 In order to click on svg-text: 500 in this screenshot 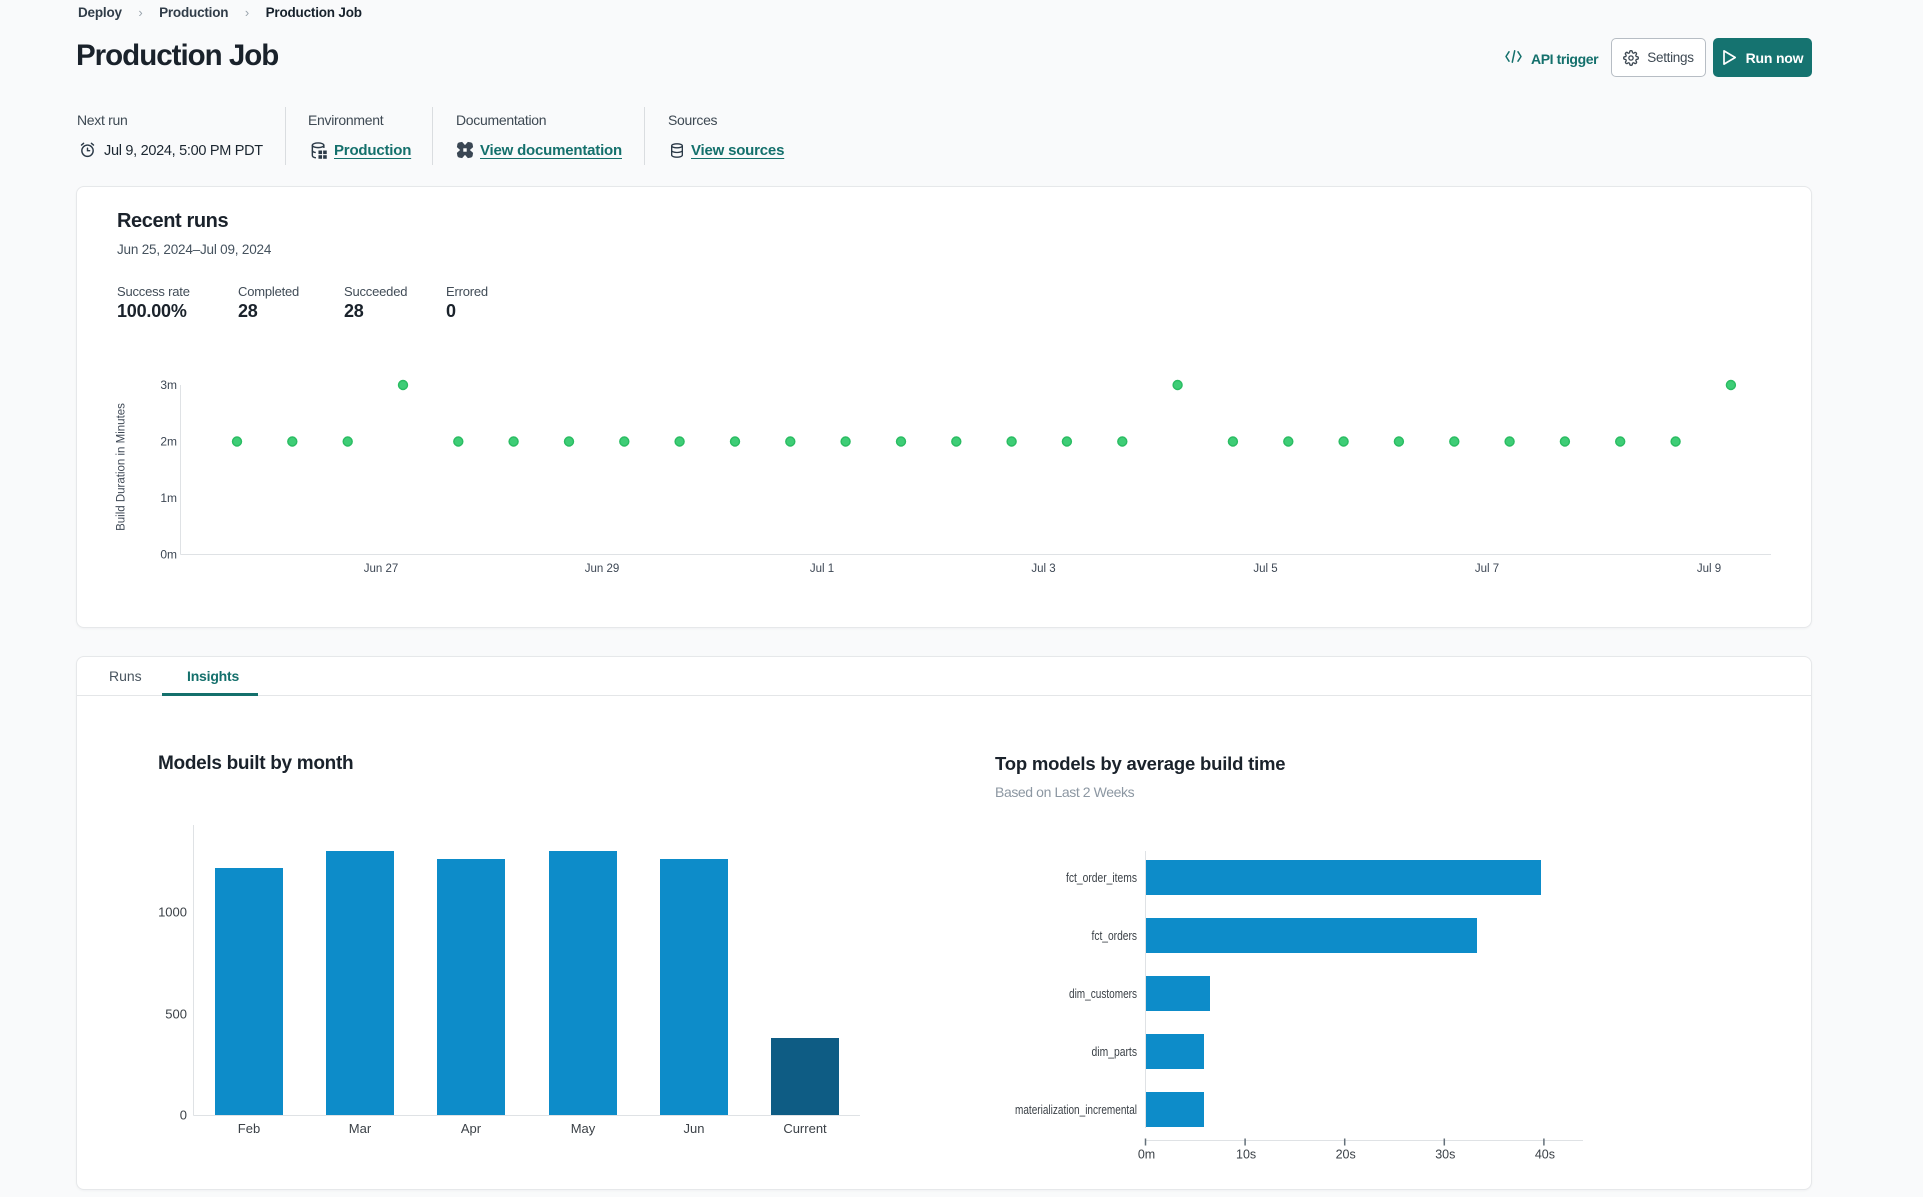, I will do `click(176, 1014)`.